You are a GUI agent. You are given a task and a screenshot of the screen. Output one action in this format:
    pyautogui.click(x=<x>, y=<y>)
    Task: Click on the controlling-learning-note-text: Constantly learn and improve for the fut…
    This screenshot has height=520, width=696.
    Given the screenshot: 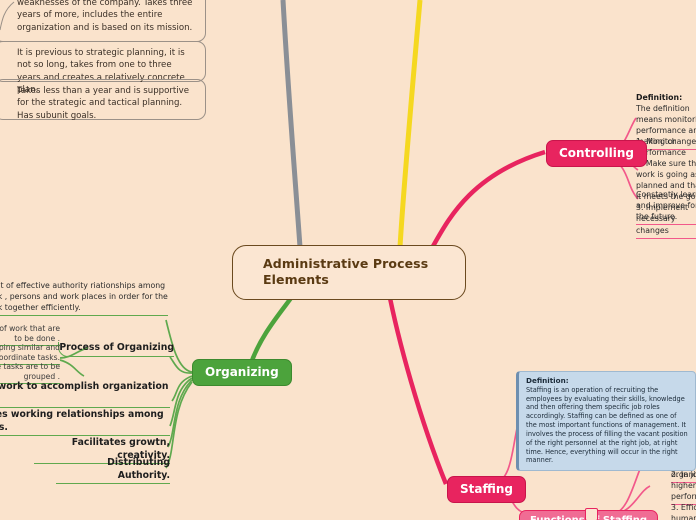 What is the action you would take?
    pyautogui.click(x=666, y=206)
    